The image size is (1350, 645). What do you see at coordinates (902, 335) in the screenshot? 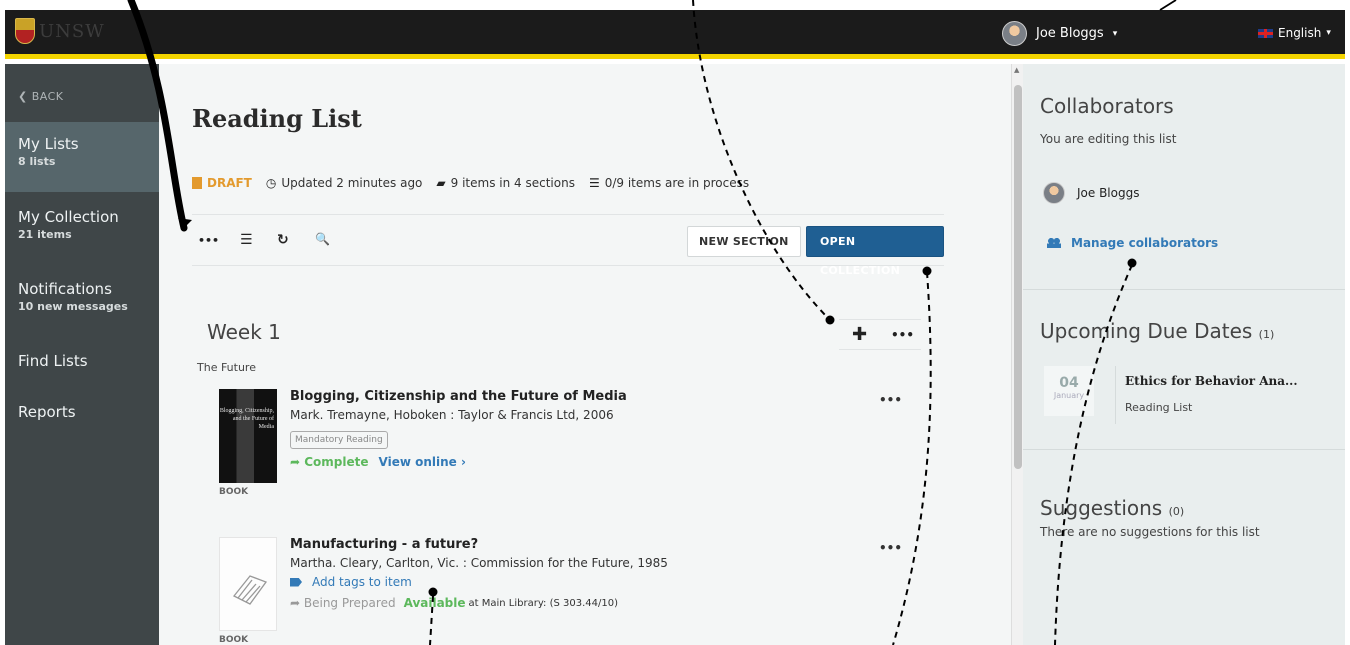
I see `section-more-icon: •••` at bounding box center [902, 335].